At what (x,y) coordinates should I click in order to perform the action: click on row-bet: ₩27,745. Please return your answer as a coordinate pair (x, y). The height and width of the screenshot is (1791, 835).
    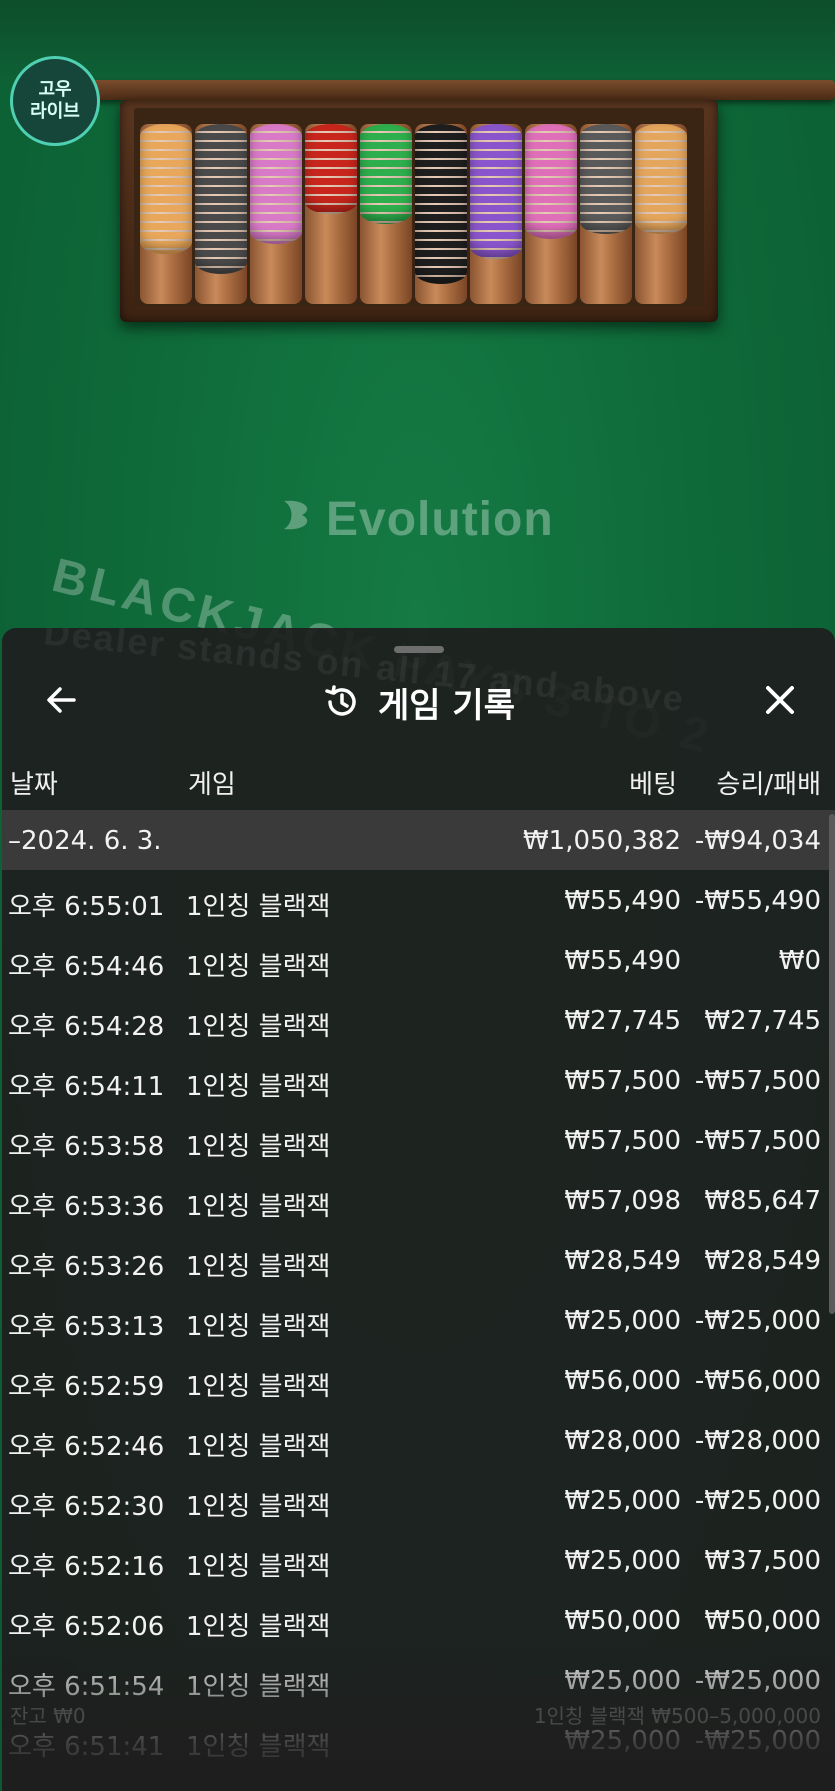
    Looking at the image, I should click on (622, 1021).